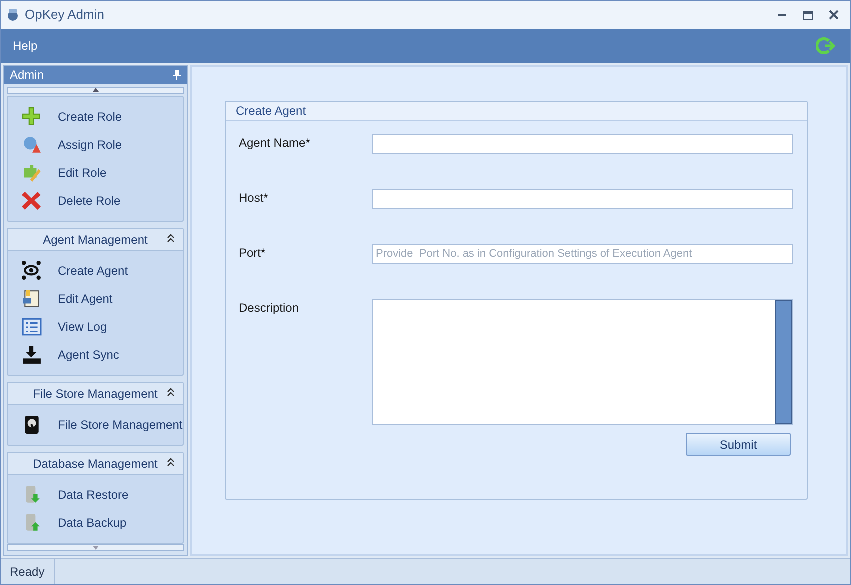 This screenshot has height=585, width=851. What do you see at coordinates (738, 444) in the screenshot?
I see `submit-button: Submit` at bounding box center [738, 444].